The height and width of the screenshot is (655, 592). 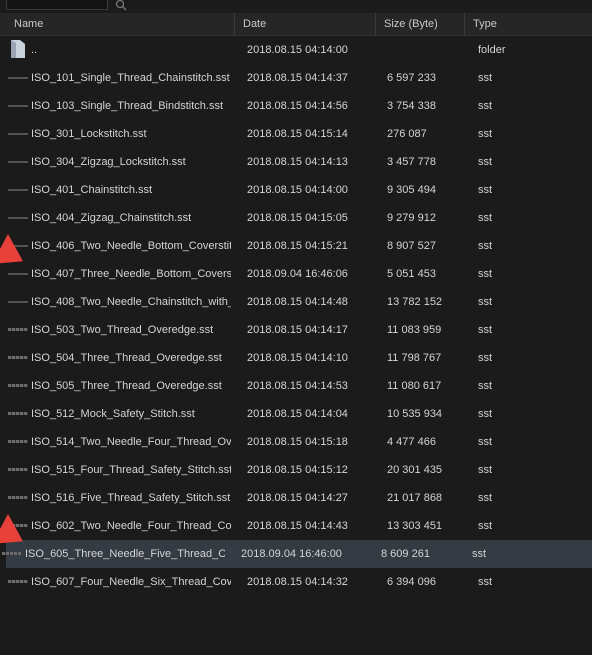 What do you see at coordinates (411, 162) in the screenshot?
I see `file-size: 3 457 778` at bounding box center [411, 162].